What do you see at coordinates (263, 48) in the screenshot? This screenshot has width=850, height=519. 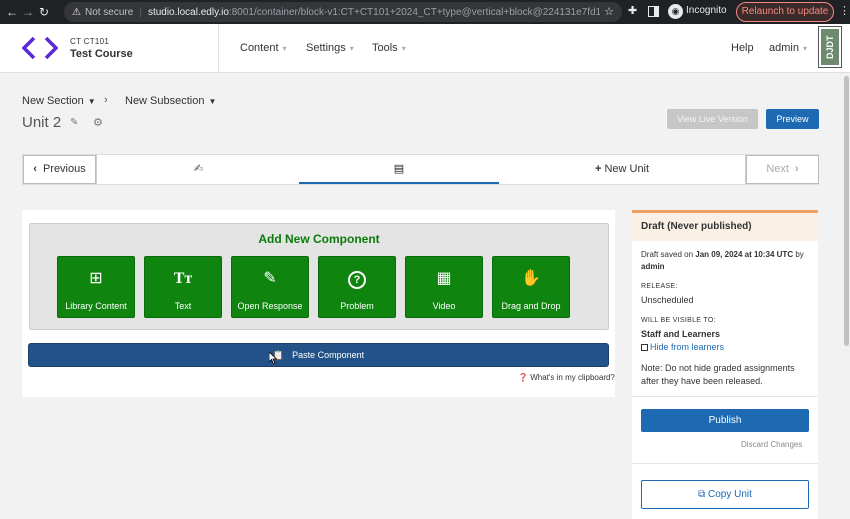 I see `menu-content: Content ▾` at bounding box center [263, 48].